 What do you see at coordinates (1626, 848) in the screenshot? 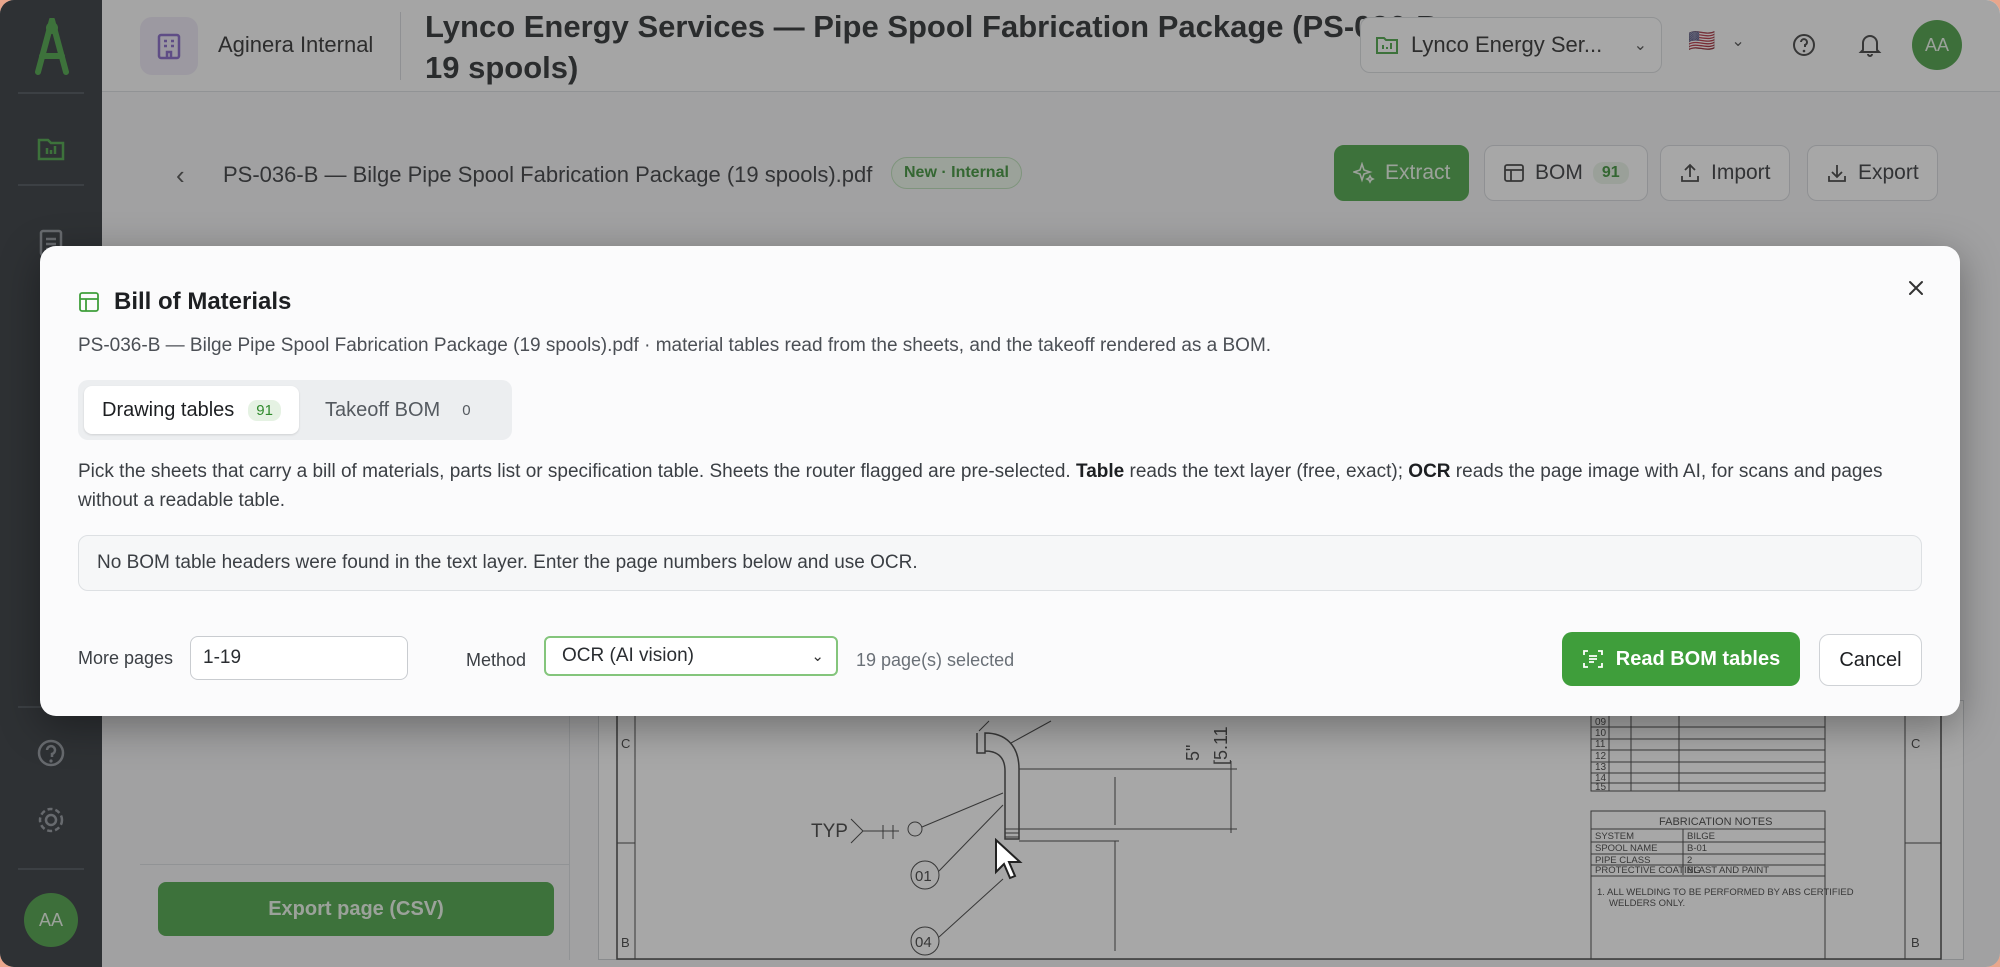
I see `notes-key: SPOOL NAME` at bounding box center [1626, 848].